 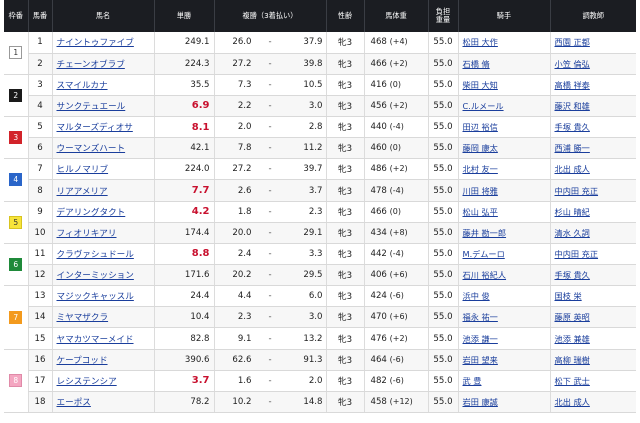 I want to click on horse-name-link: インターミッション, so click(x=95, y=276).